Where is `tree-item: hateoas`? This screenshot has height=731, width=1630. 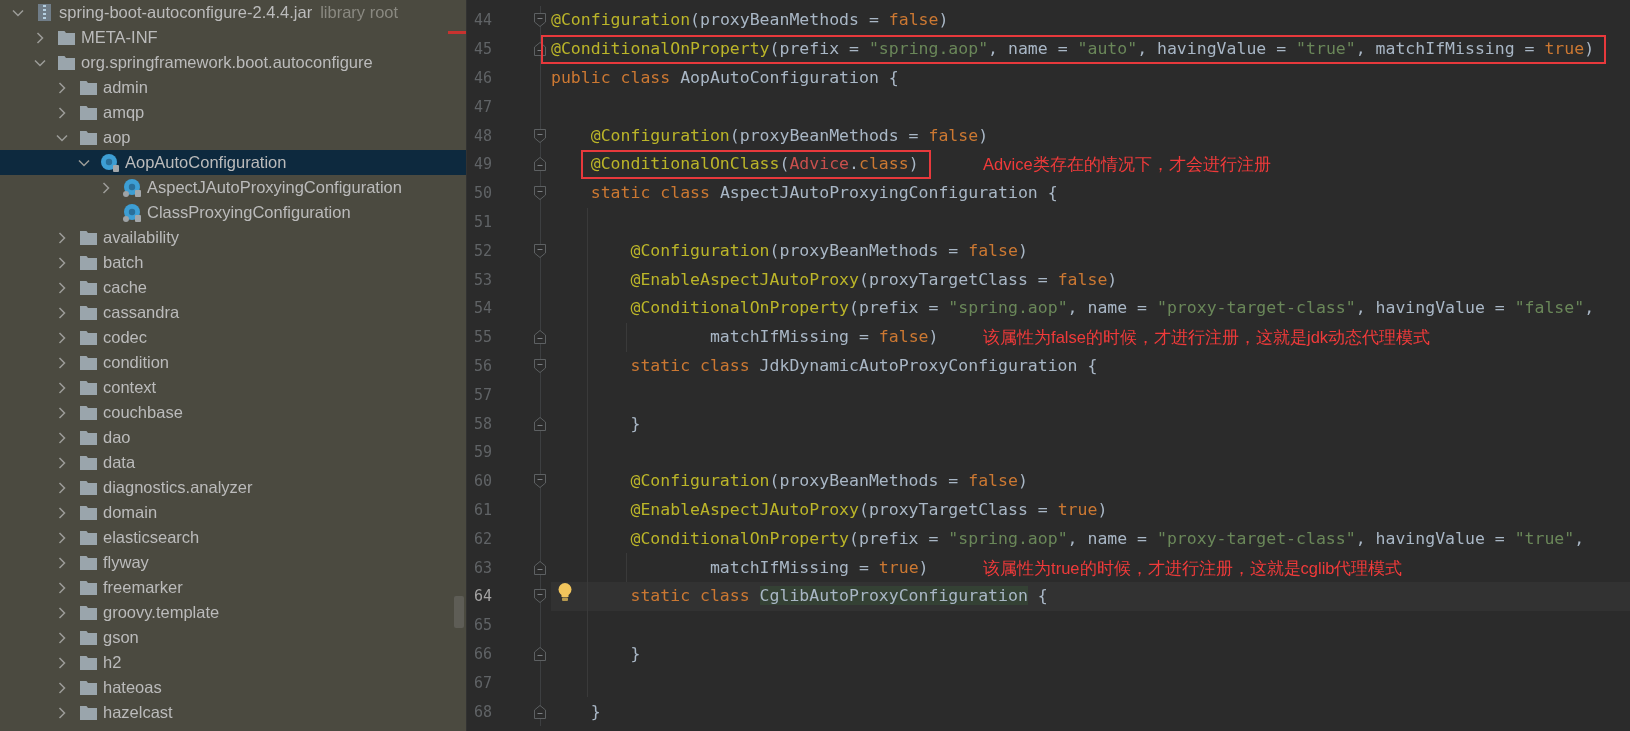
tree-item: hateoas is located at coordinates (233, 687).